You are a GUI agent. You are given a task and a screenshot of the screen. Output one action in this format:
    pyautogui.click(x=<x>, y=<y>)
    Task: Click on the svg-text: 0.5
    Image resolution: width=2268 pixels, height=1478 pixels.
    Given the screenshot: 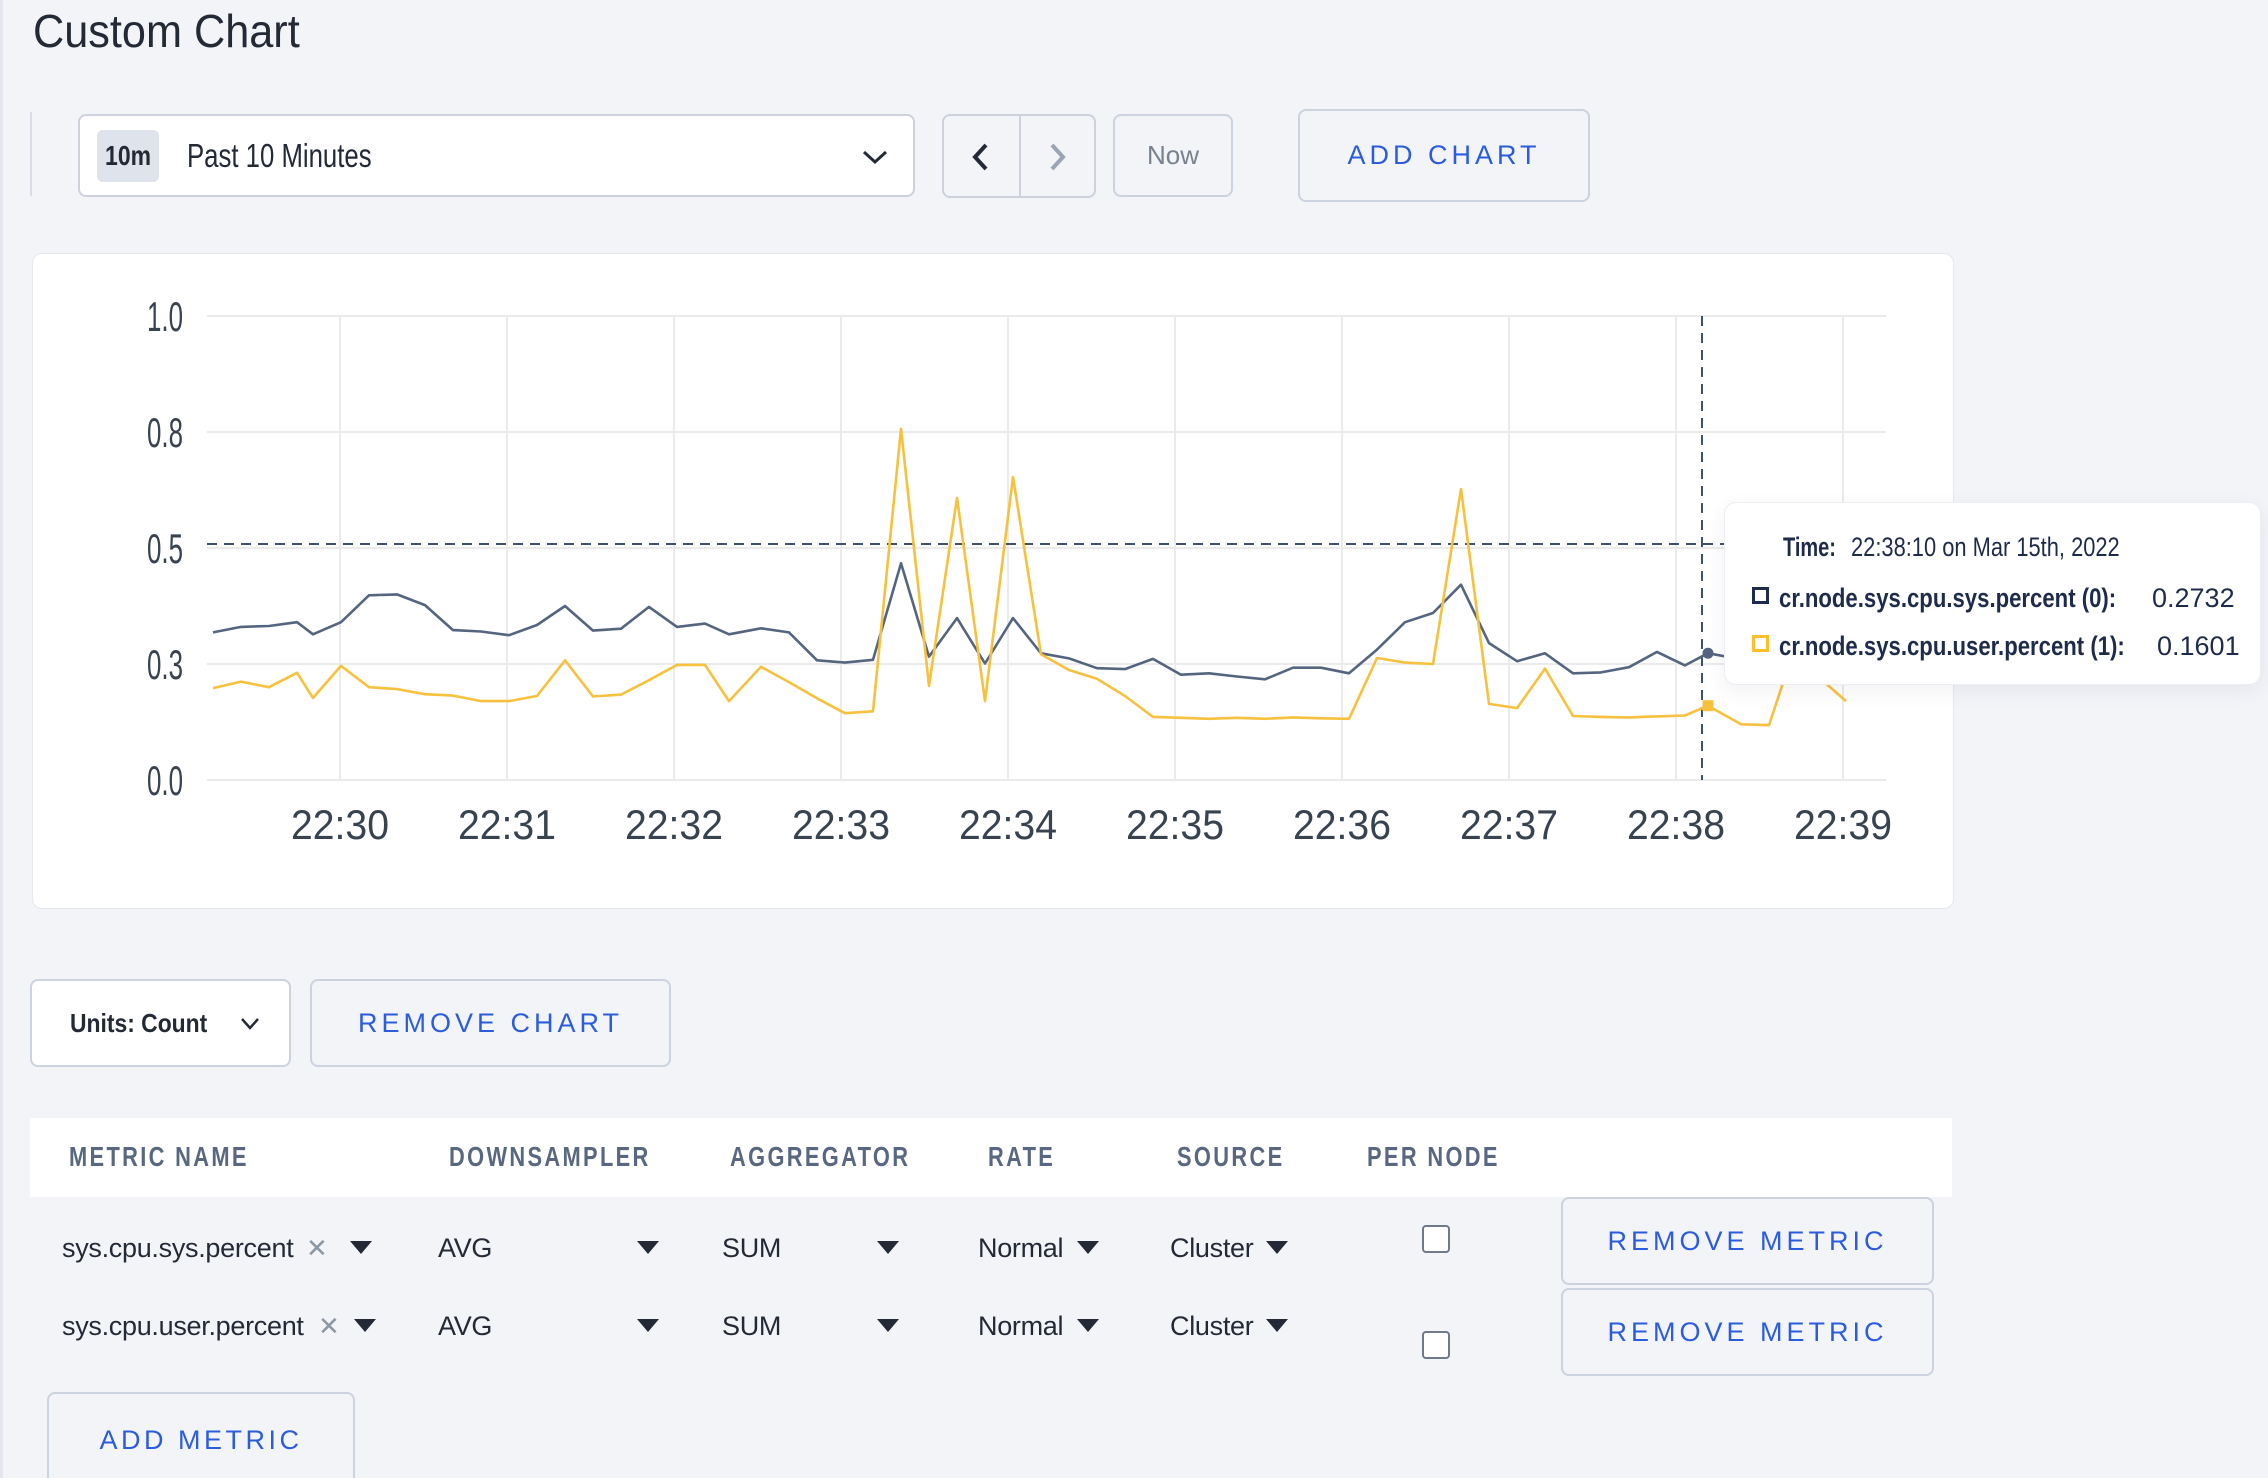 What is the action you would take?
    pyautogui.click(x=165, y=548)
    